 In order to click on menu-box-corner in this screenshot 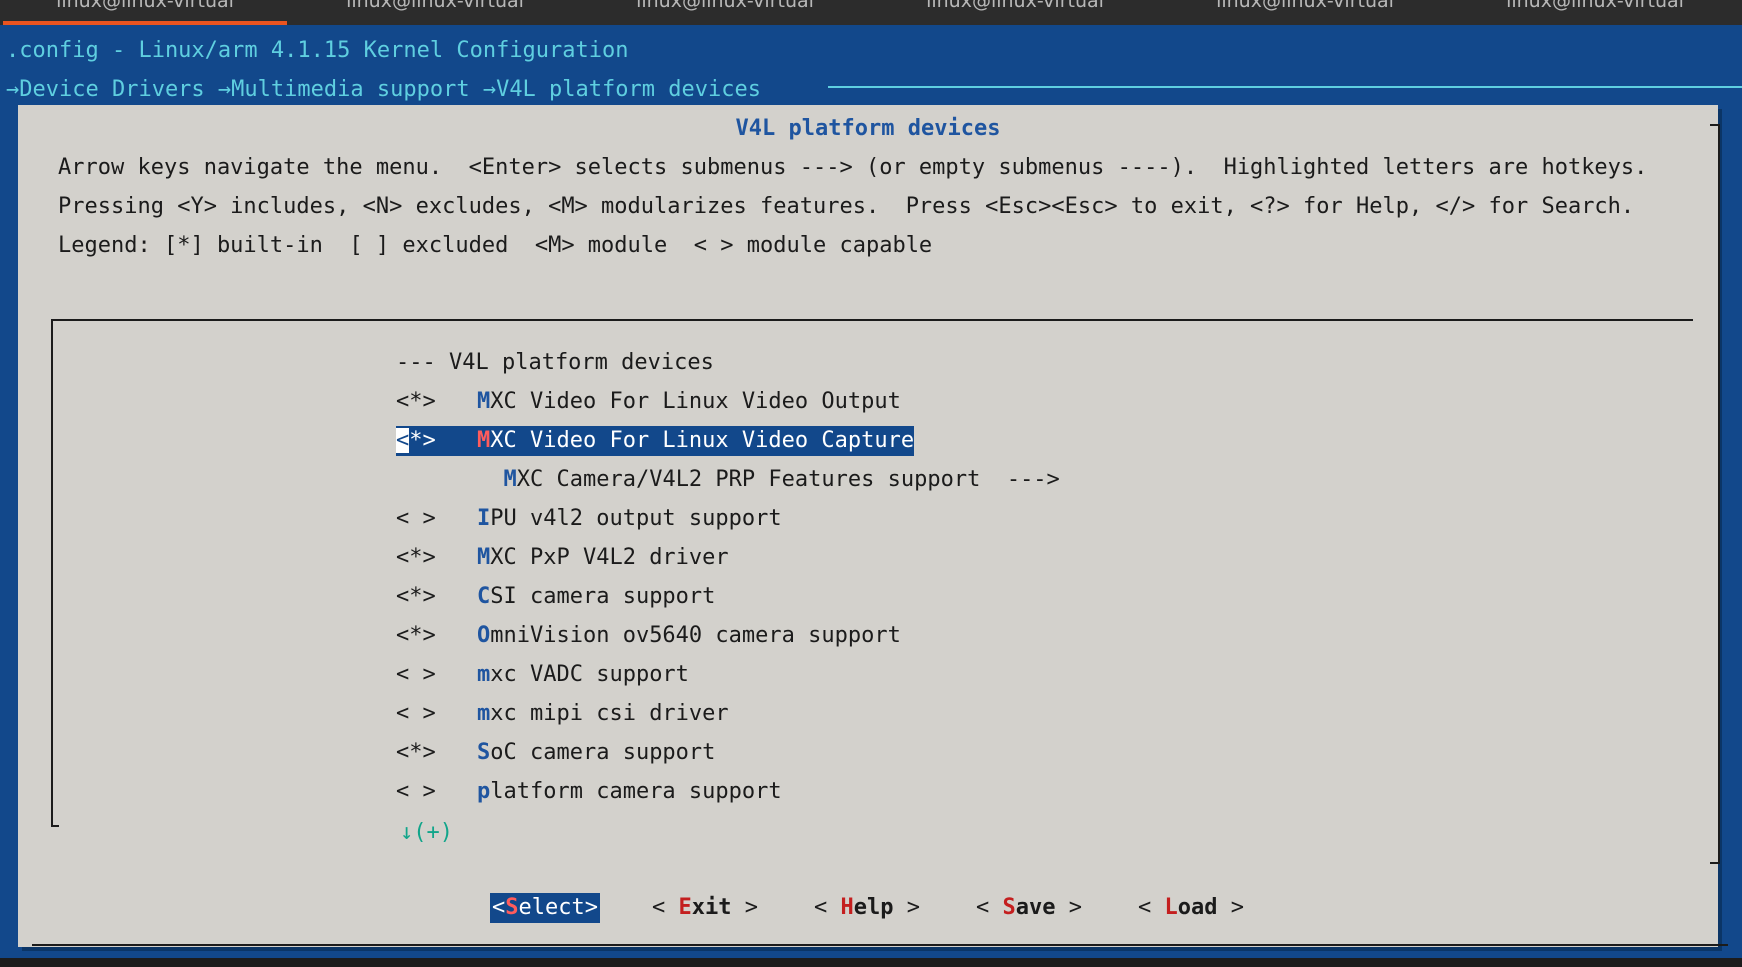, I will do `click(55, 826)`.